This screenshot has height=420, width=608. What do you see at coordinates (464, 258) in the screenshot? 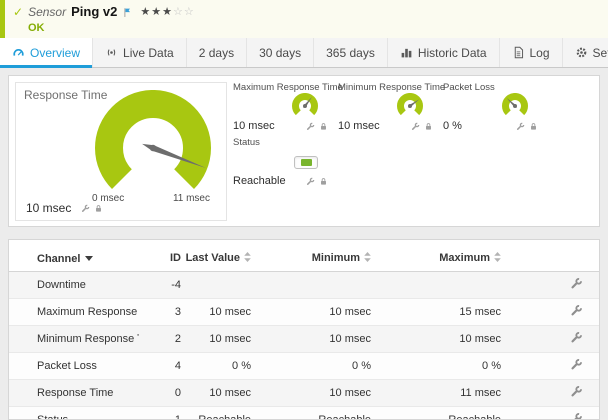
I see `column-label: Maximum` at bounding box center [464, 258].